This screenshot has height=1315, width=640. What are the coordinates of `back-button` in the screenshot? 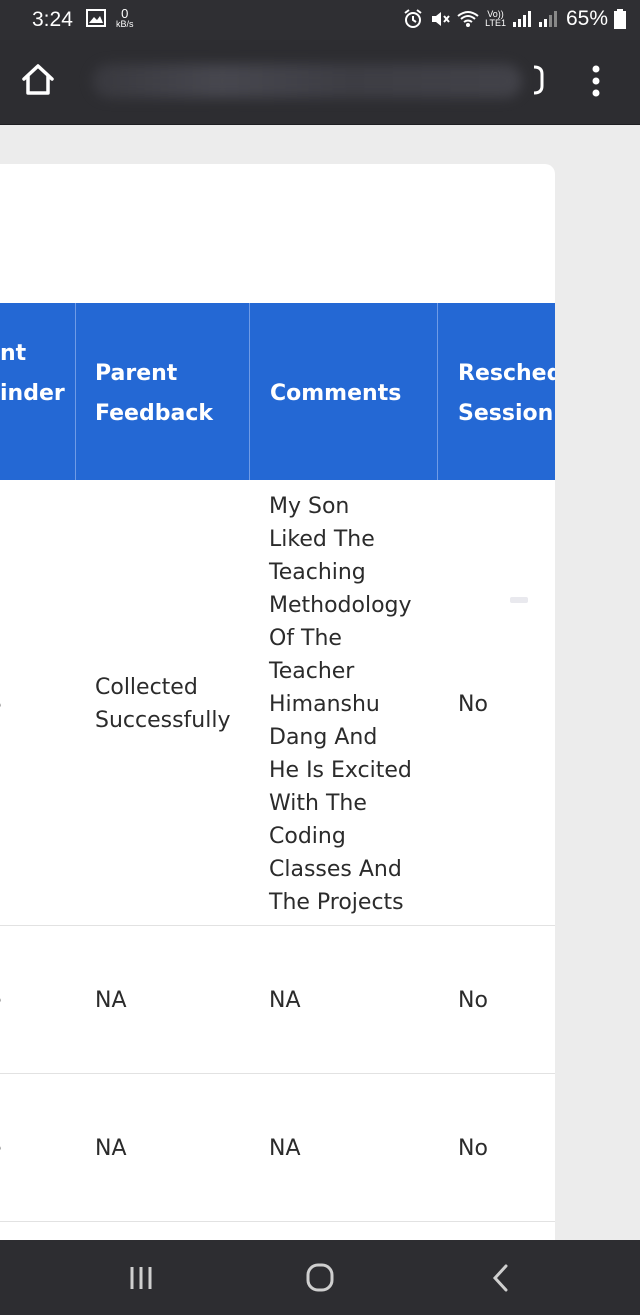 It's located at (500, 1278).